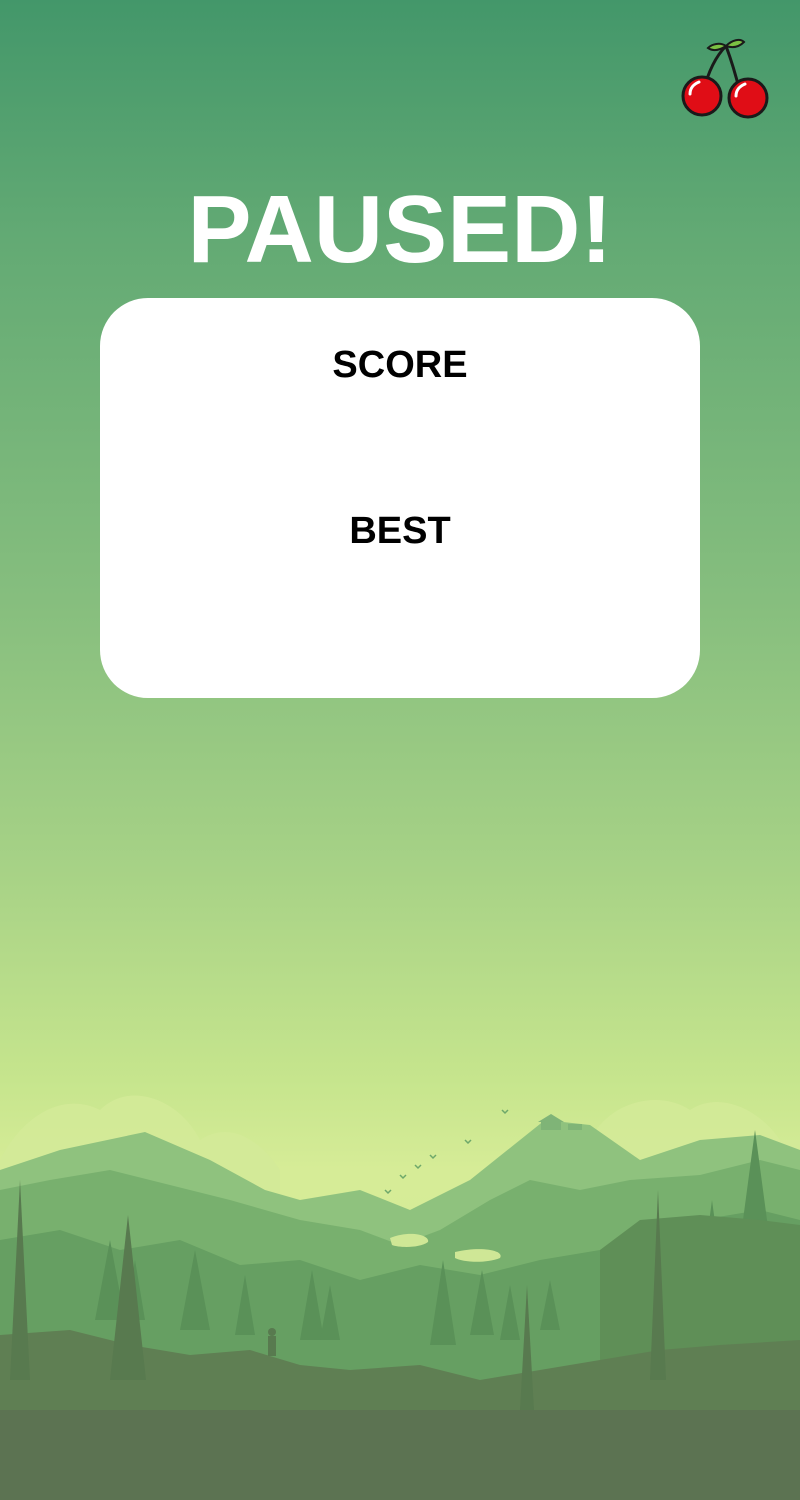 The width and height of the screenshot is (800, 1500). What do you see at coordinates (400, 365) in the screenshot?
I see `score-label: SCORE` at bounding box center [400, 365].